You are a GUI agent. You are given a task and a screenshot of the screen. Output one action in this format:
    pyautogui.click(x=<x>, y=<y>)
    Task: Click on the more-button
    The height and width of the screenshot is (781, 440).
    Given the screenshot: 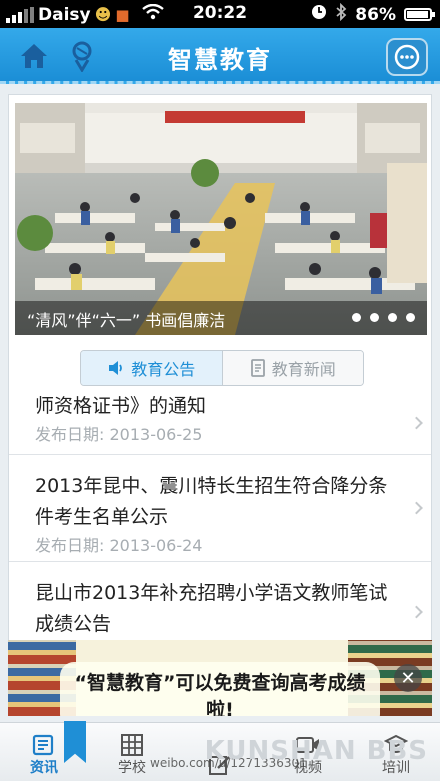 What is the action you would take?
    pyautogui.click(x=407, y=57)
    